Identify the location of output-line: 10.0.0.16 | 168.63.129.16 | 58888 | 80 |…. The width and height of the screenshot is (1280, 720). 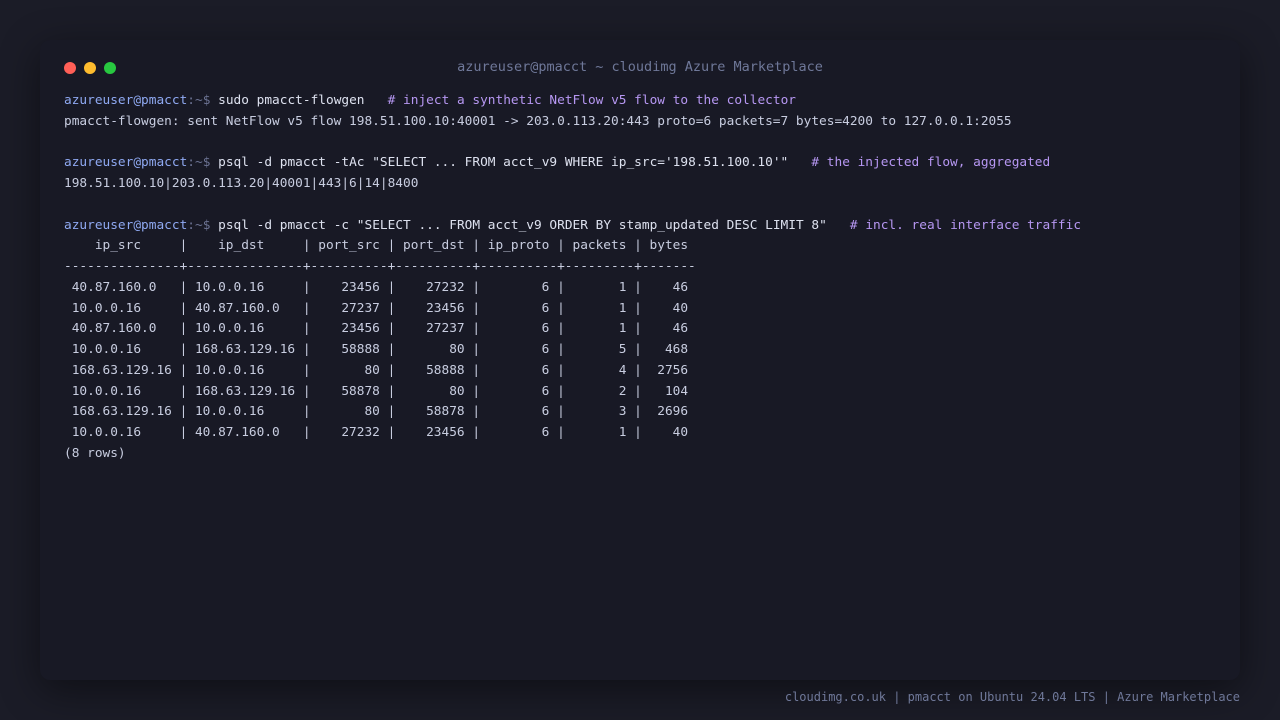
(376, 349).